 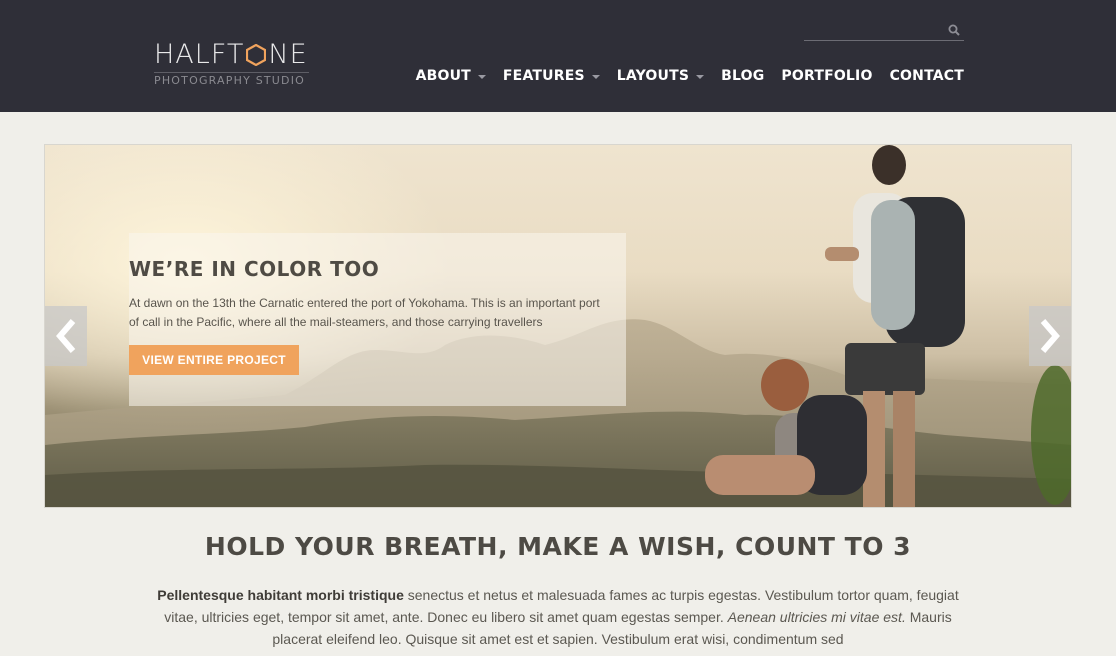 I want to click on chevron-left-icon, so click(x=66, y=336).